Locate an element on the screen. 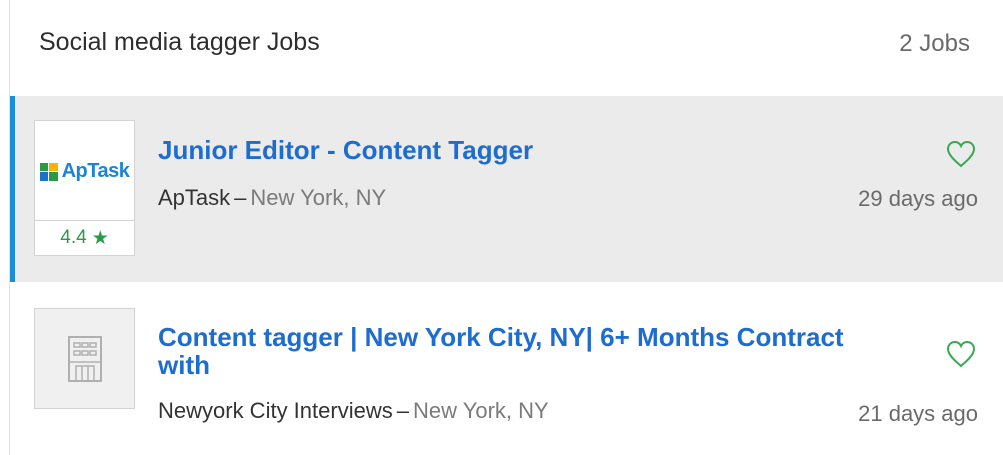 The width and height of the screenshot is (1003, 455). aptask-logo: ApTask is located at coordinates (84, 171).